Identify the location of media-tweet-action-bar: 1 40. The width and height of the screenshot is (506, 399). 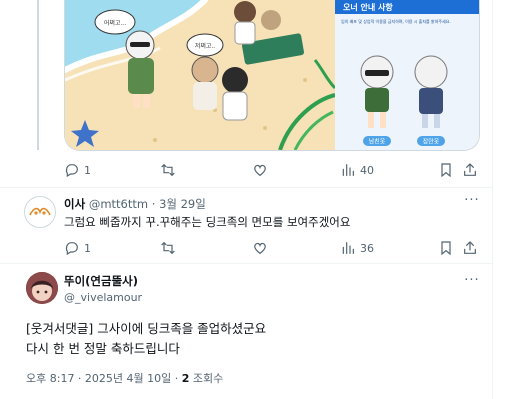
(271, 170).